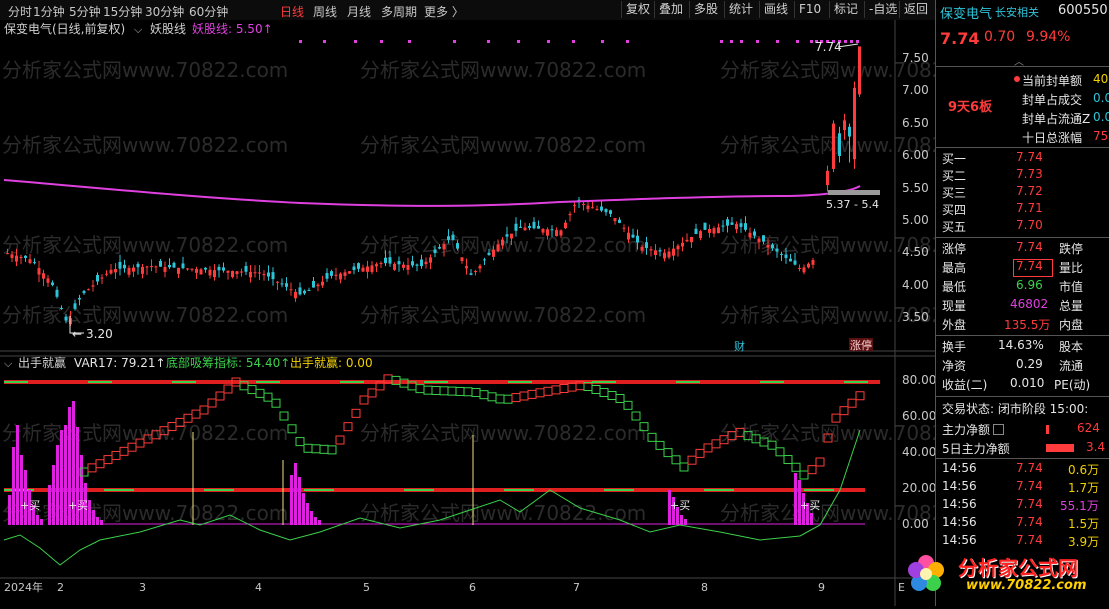 Image resolution: width=1109 pixels, height=609 pixels. What do you see at coordinates (915, 9) in the screenshot?
I see `back-button: 返回` at bounding box center [915, 9].